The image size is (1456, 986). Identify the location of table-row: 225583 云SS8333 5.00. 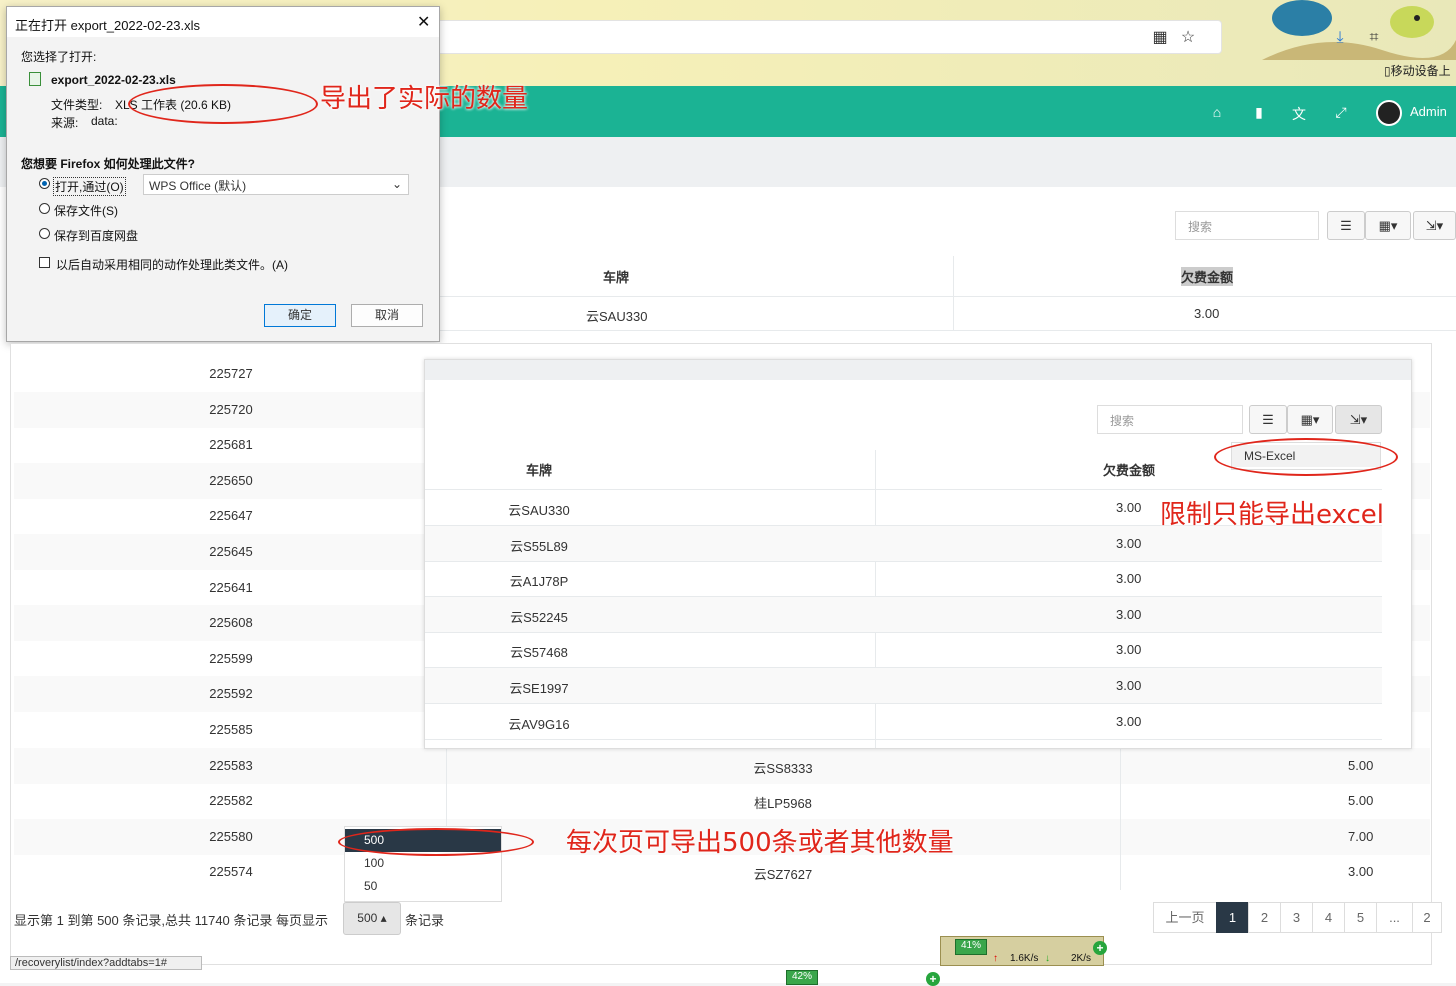
(722, 766).